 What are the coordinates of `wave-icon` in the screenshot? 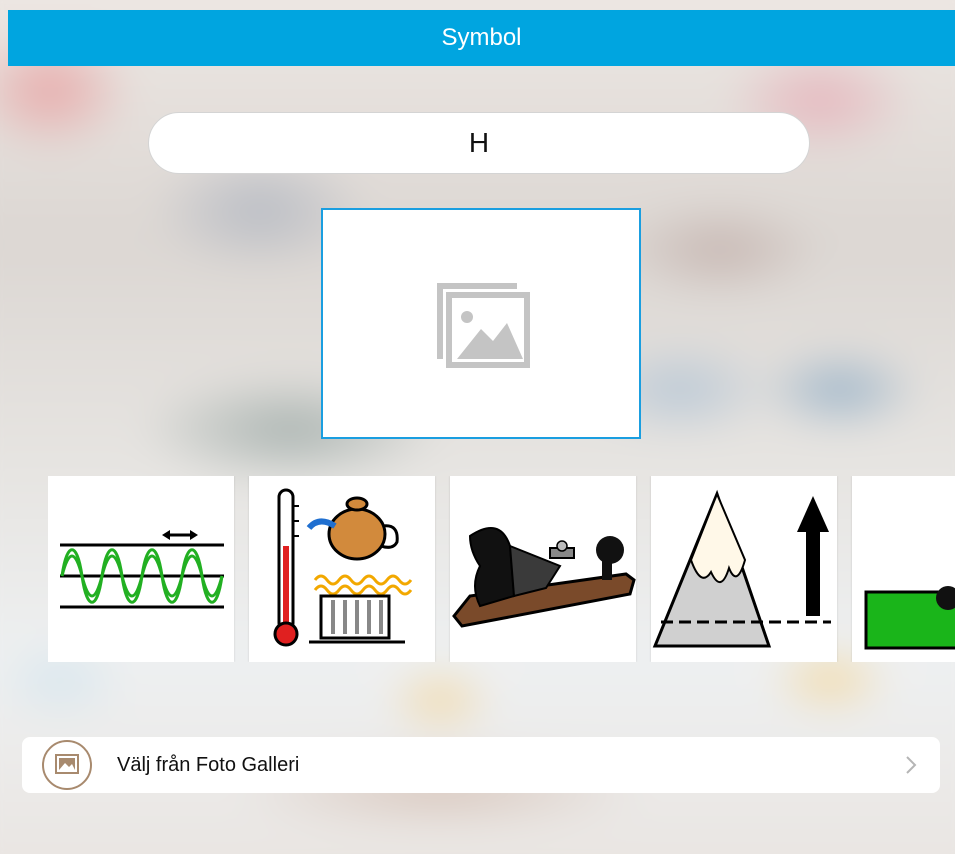 It's located at (142, 569).